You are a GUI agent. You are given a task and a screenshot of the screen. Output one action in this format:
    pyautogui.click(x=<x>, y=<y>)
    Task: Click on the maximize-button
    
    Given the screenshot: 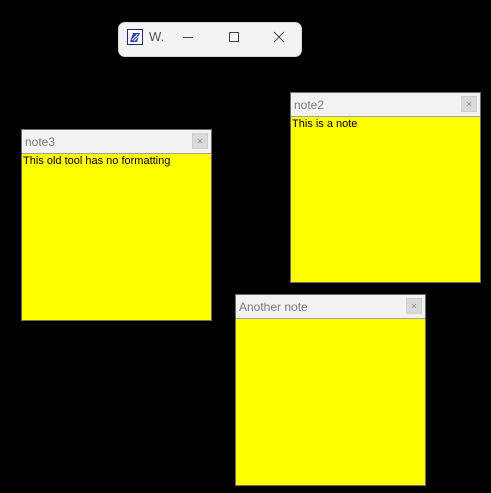 What is the action you would take?
    pyautogui.click(x=234, y=37)
    